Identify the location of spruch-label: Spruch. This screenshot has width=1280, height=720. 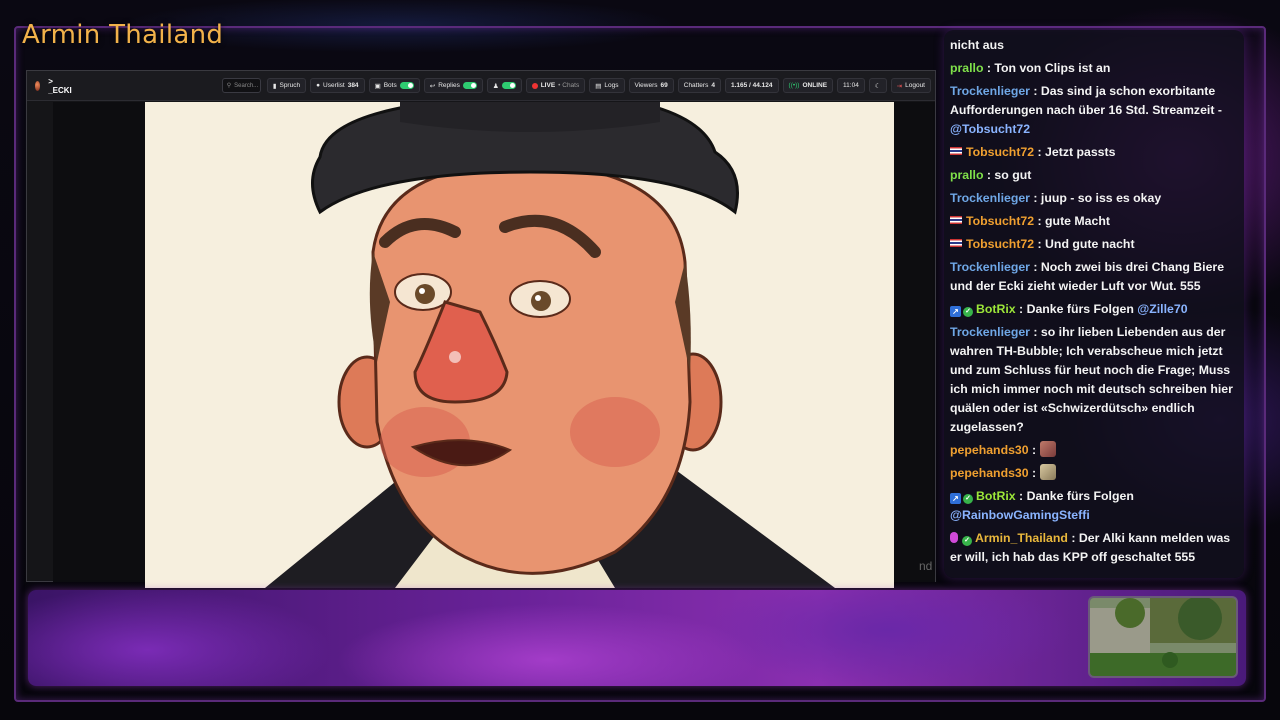
(290, 85).